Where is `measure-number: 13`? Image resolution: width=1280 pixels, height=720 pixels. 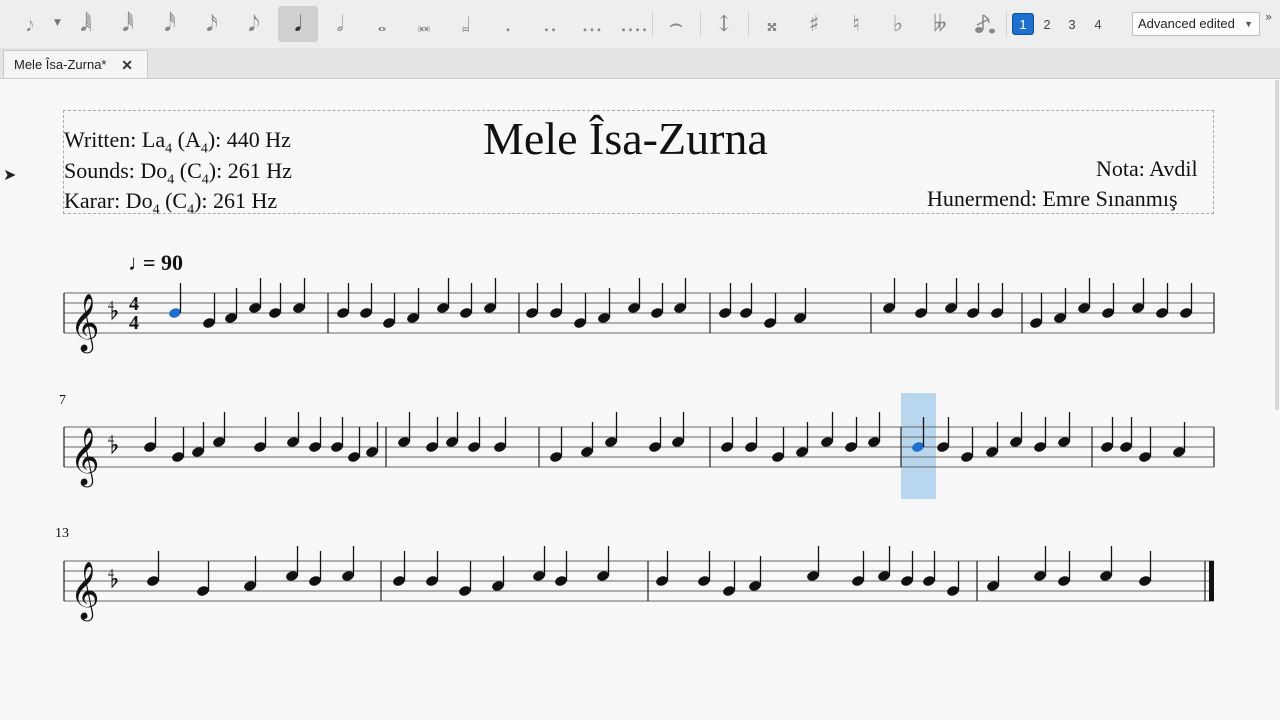 measure-number: 13 is located at coordinates (62, 533).